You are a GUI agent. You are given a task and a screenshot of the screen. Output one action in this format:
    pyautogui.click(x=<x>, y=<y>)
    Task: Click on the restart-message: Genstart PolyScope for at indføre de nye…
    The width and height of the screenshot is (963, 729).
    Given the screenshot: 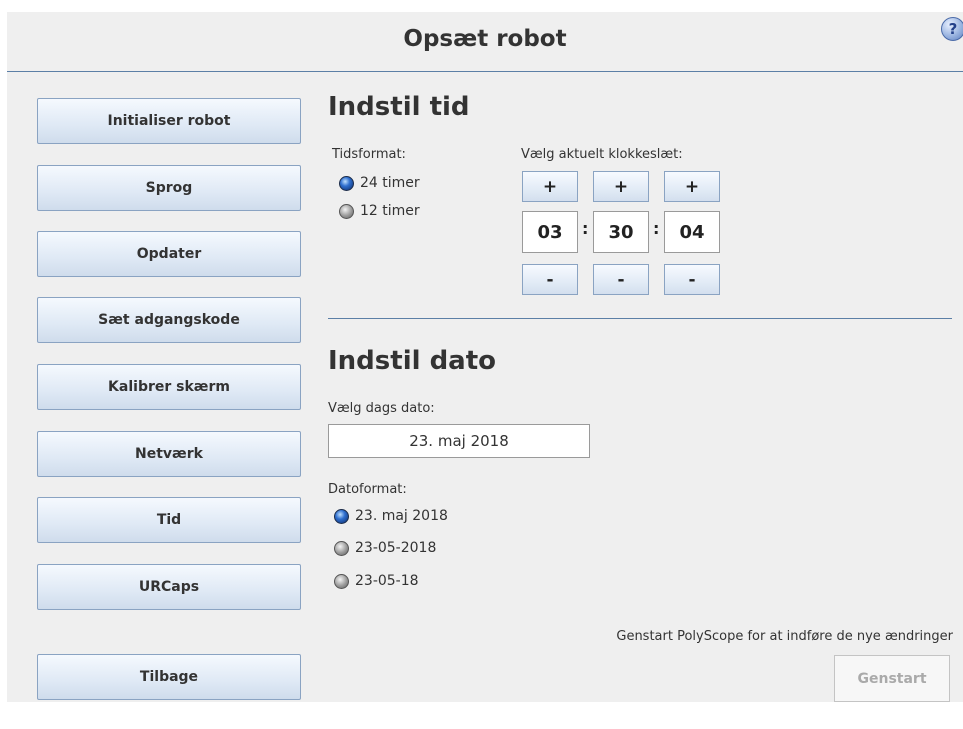 What is the action you would take?
    pyautogui.click(x=784, y=636)
    